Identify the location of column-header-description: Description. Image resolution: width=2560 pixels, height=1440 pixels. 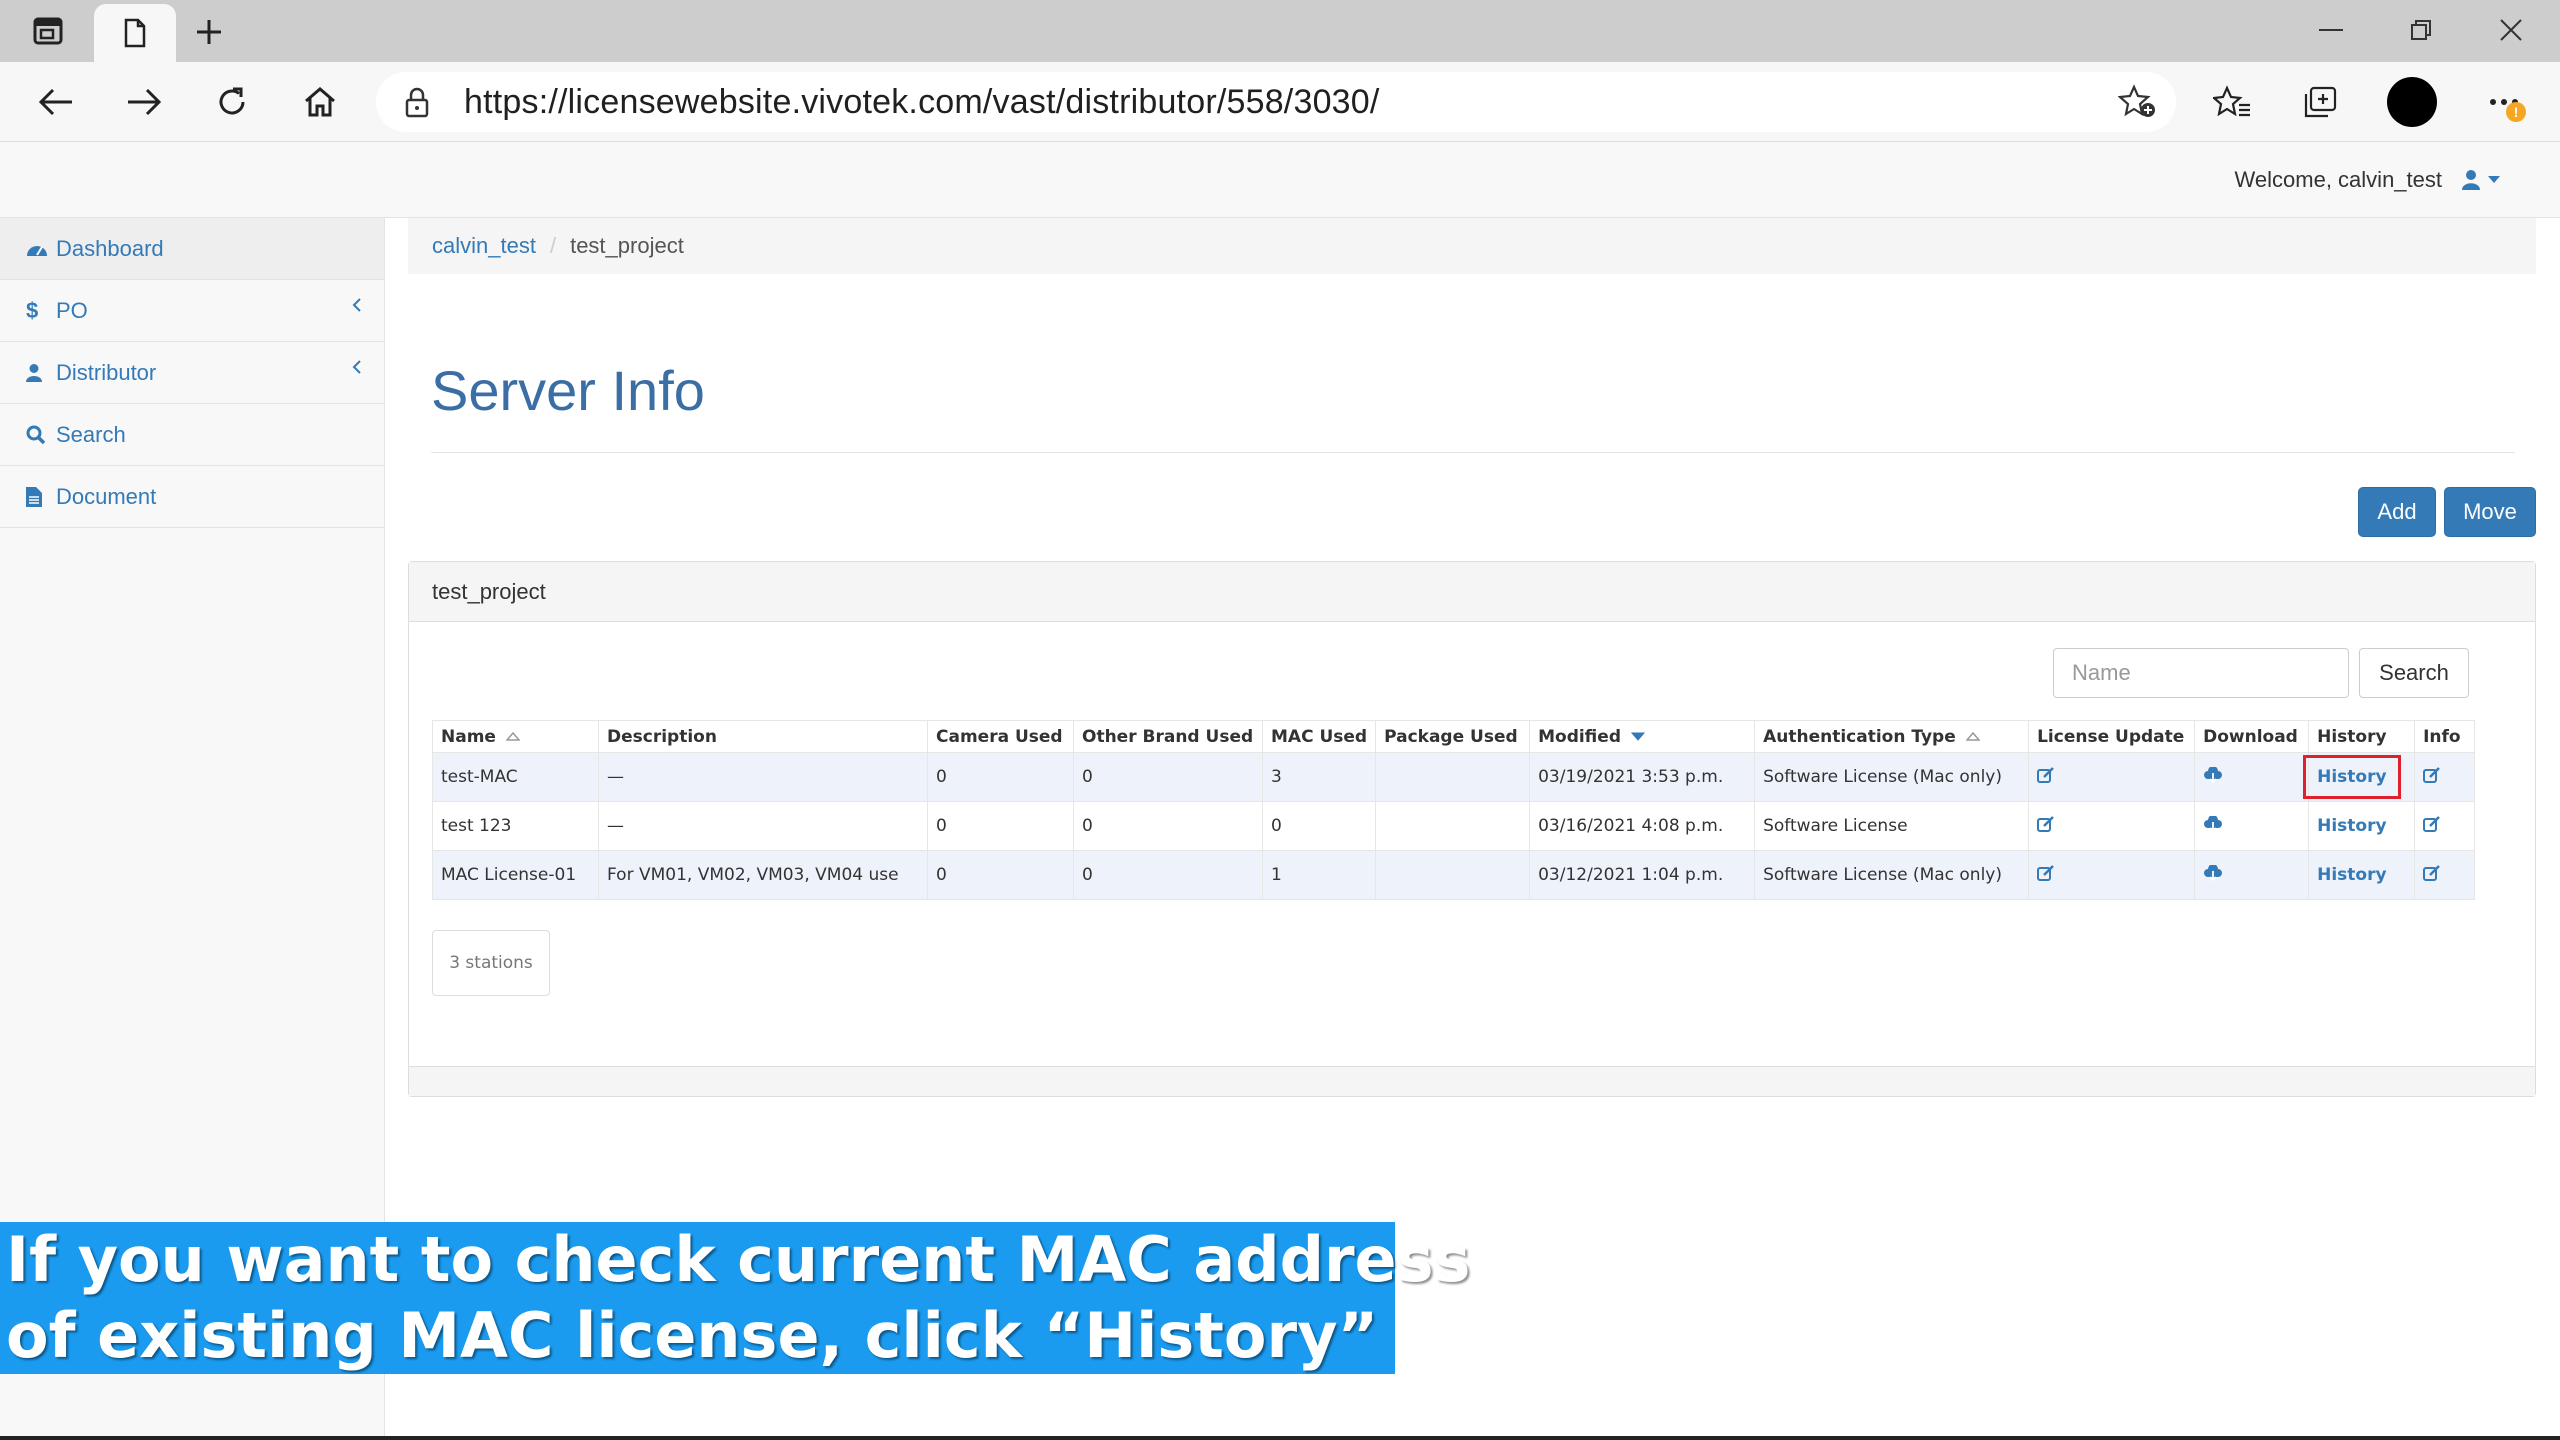
(763, 736).